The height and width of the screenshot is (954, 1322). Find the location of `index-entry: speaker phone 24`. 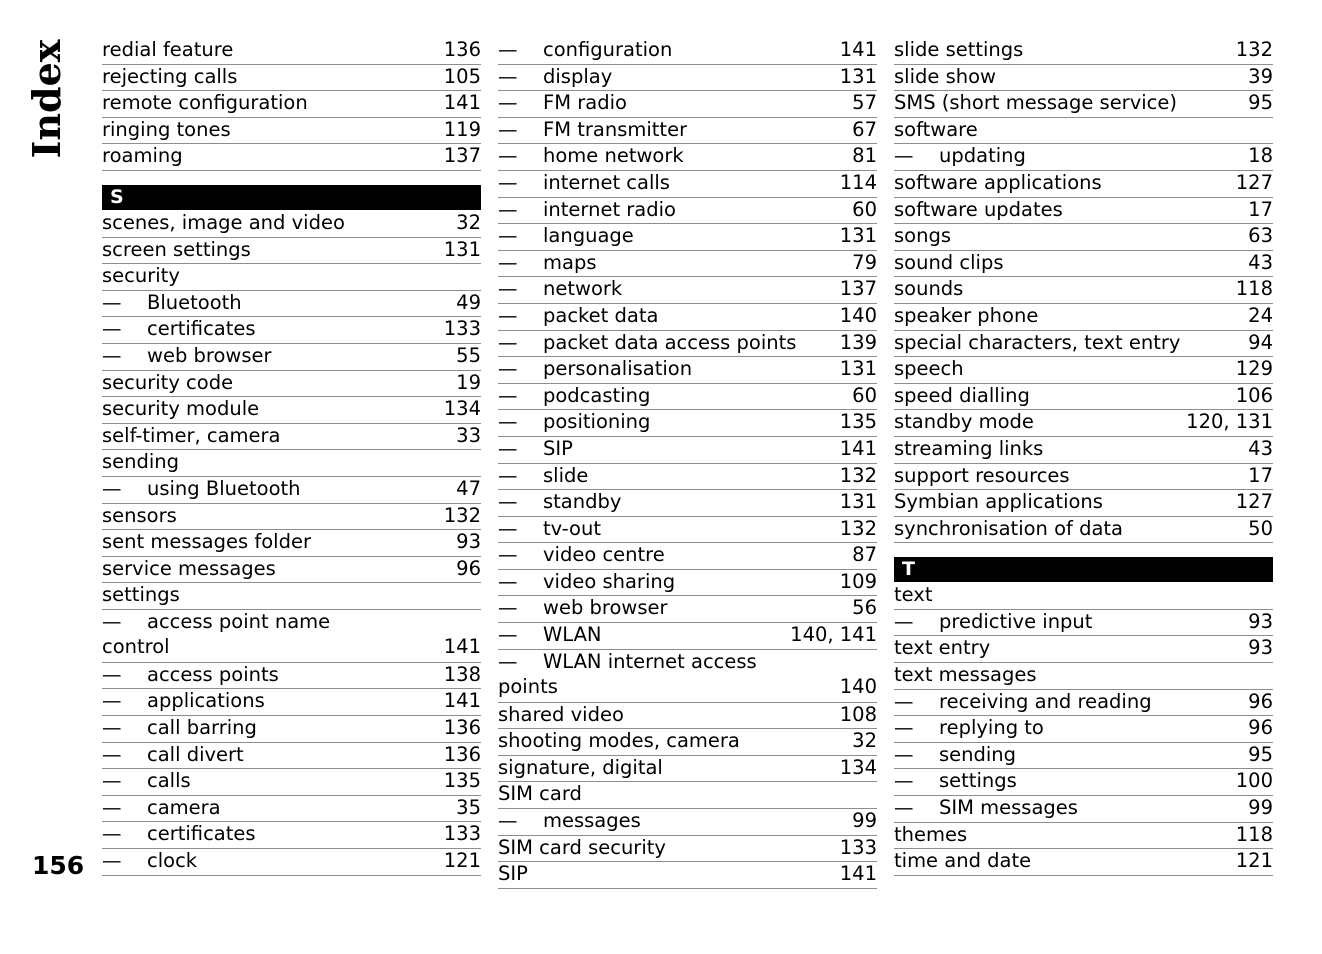

index-entry: speaker phone 24 is located at coordinates (1083, 317).